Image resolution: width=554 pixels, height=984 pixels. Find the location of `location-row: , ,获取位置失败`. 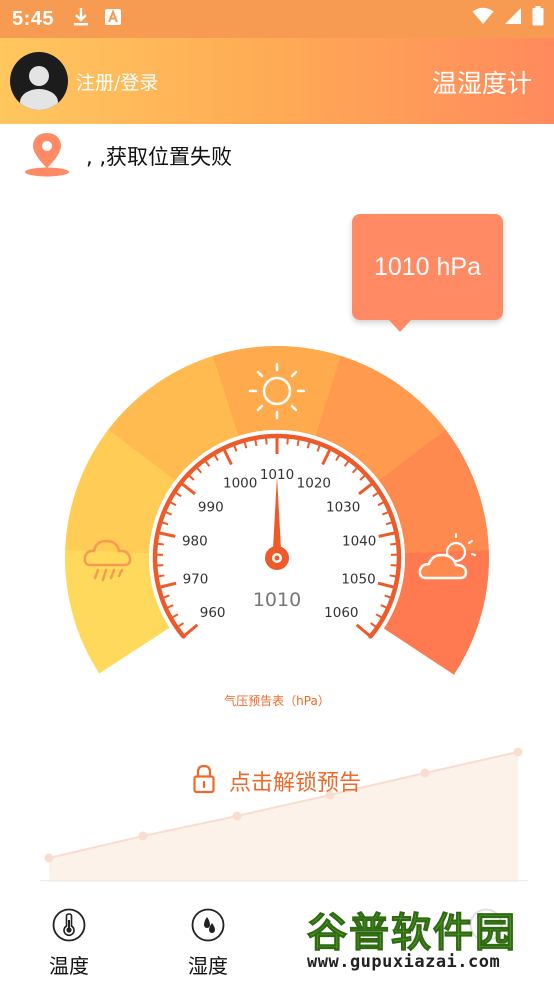

location-row: , ,获取位置失败 is located at coordinates (128, 156).